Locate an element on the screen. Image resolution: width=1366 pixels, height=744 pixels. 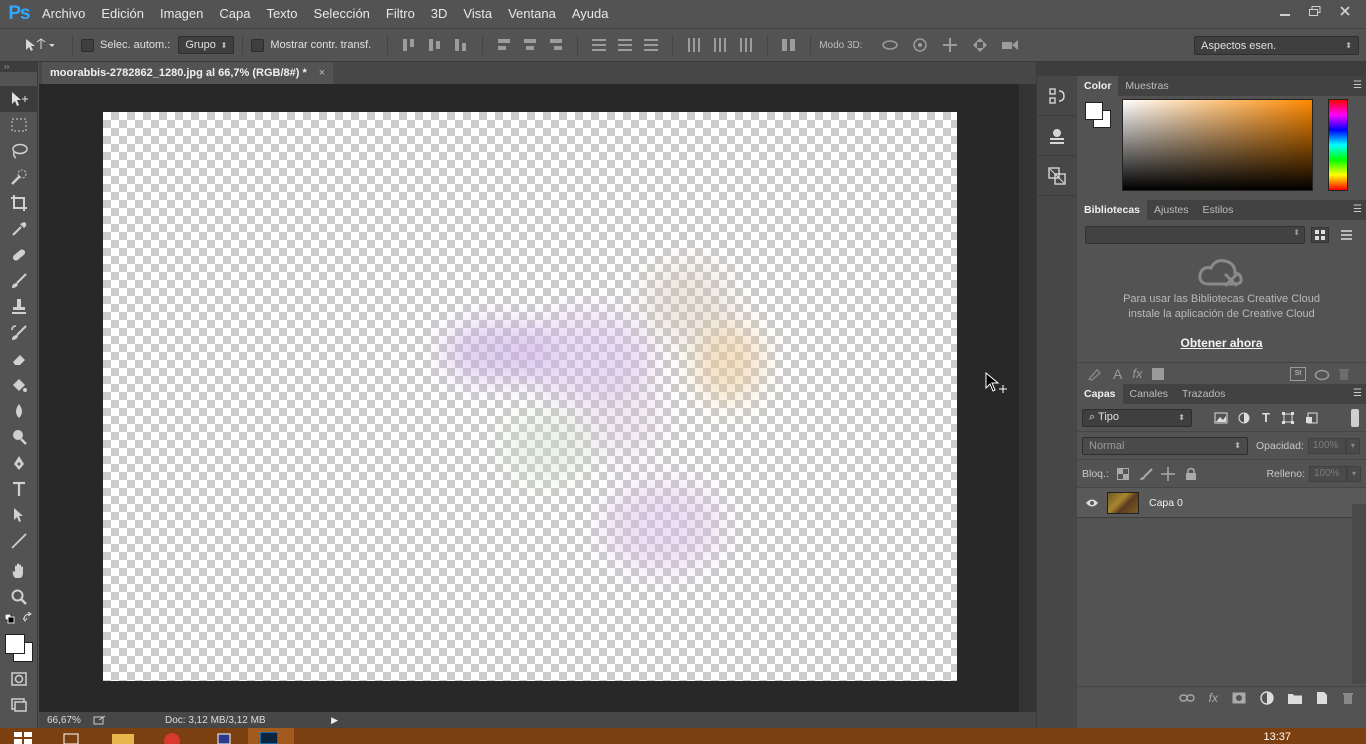
show-transform-checkbox is located at coordinates (258, 45).